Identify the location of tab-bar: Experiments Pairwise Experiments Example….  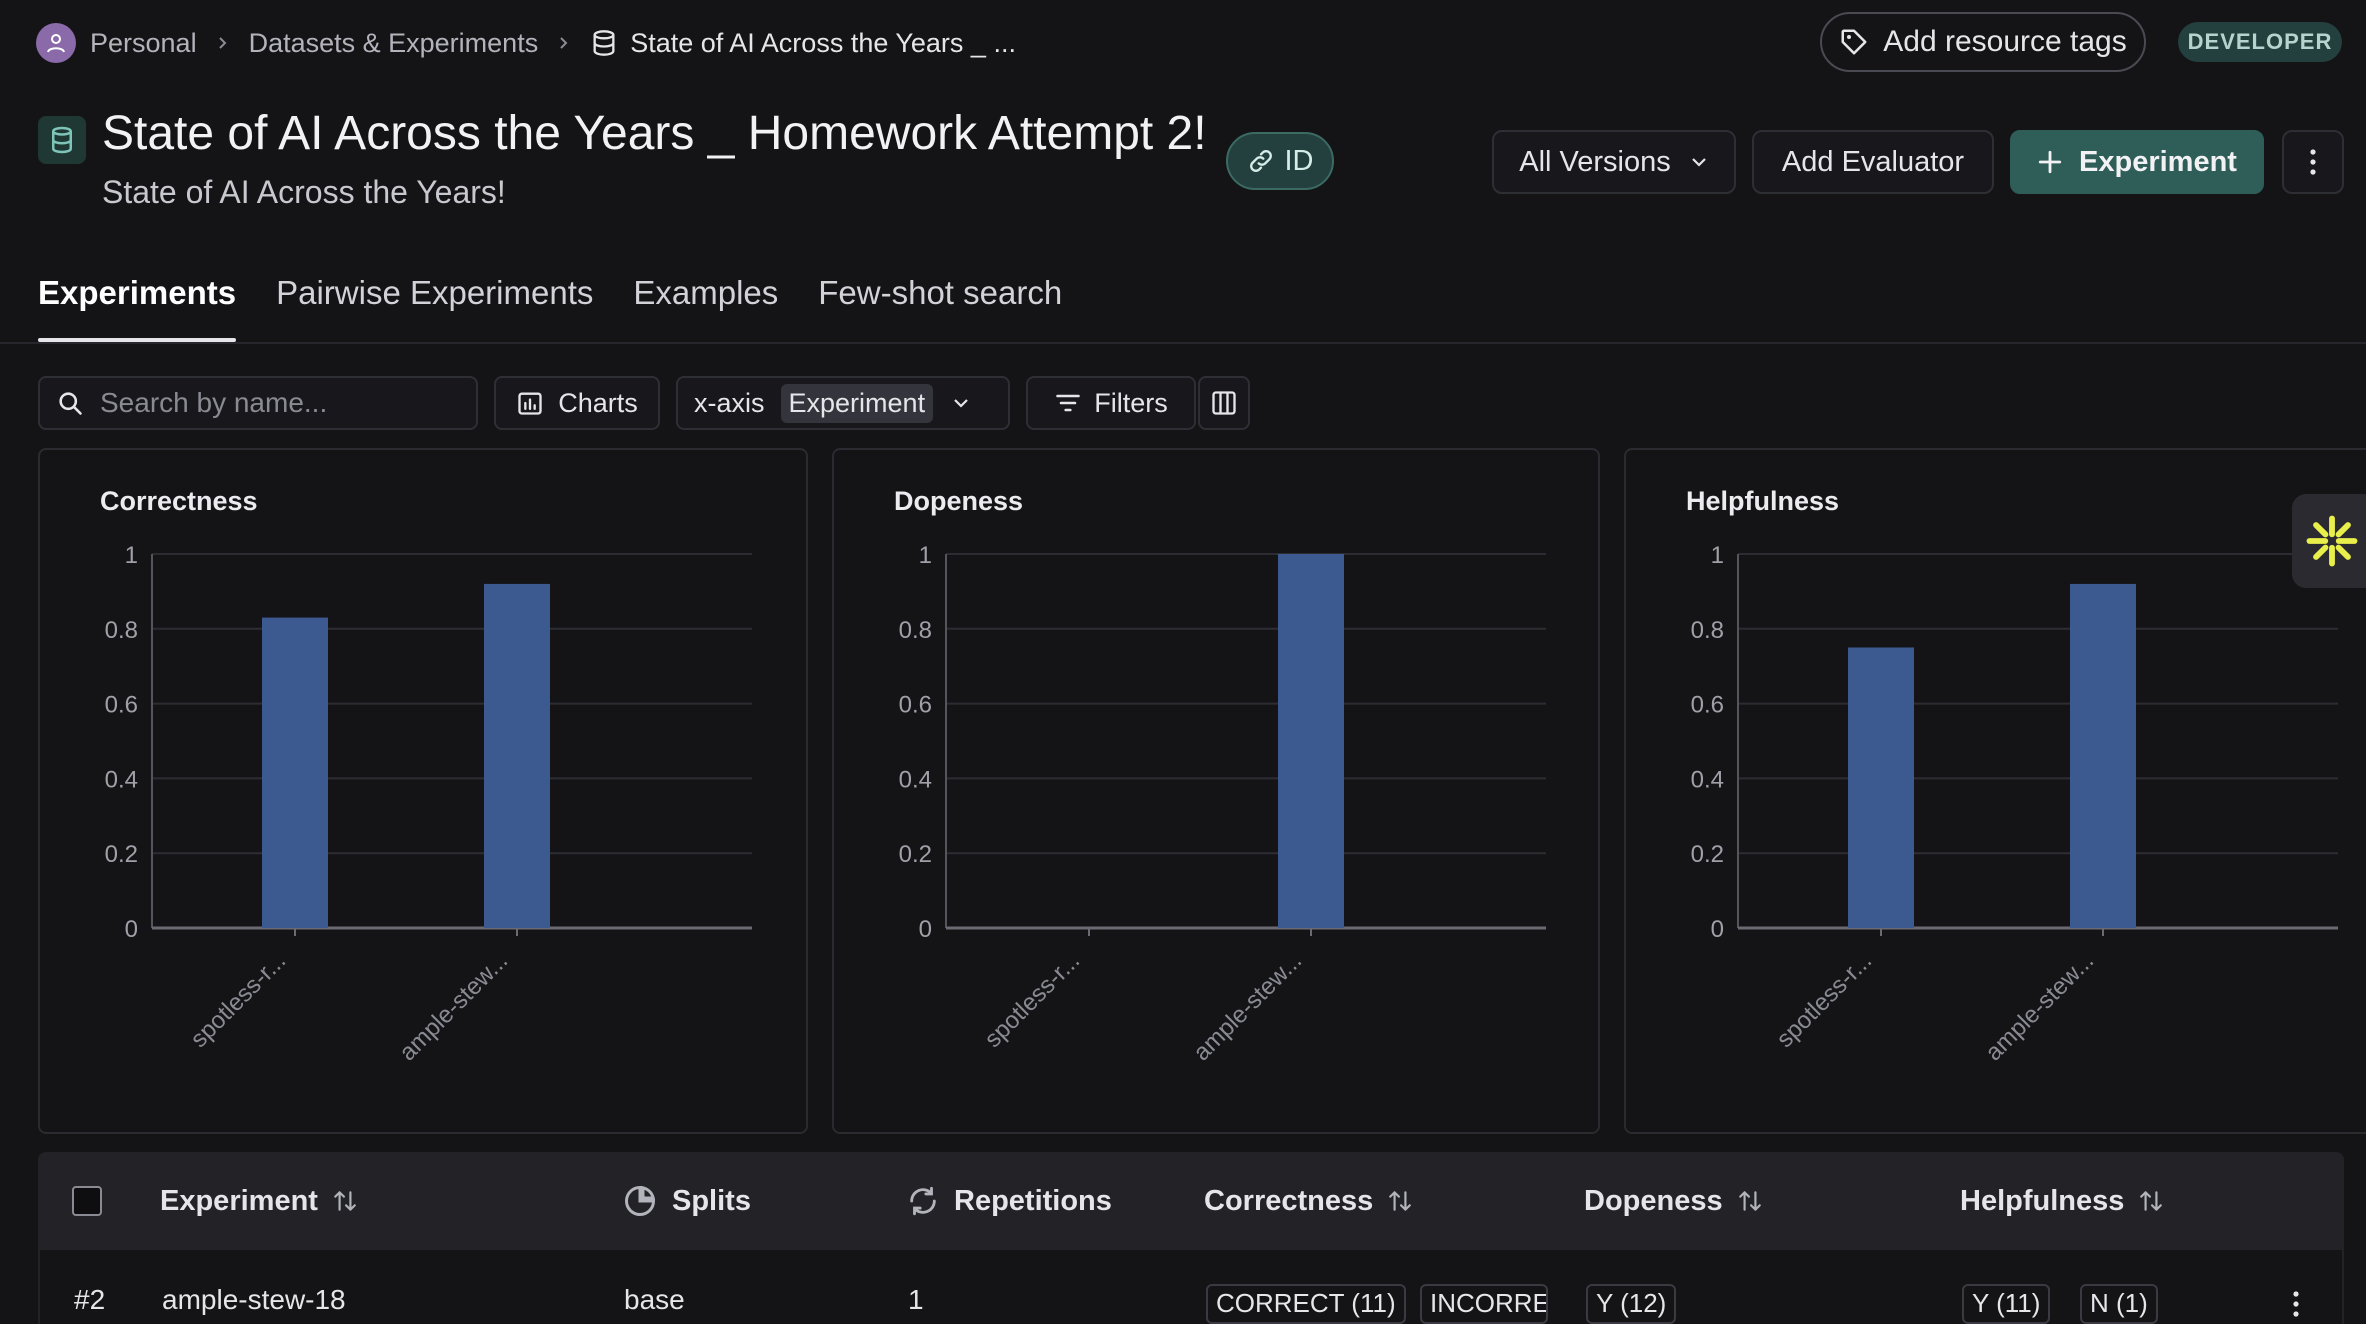
(570, 308).